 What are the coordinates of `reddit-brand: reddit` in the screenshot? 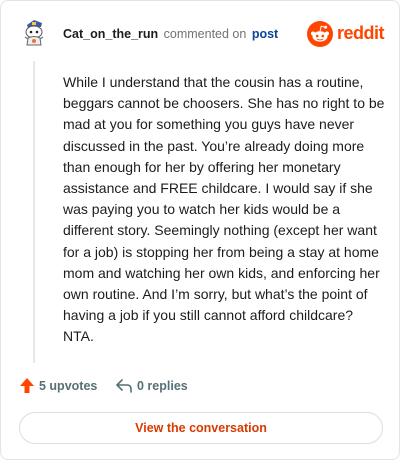 It's located at (346, 34).